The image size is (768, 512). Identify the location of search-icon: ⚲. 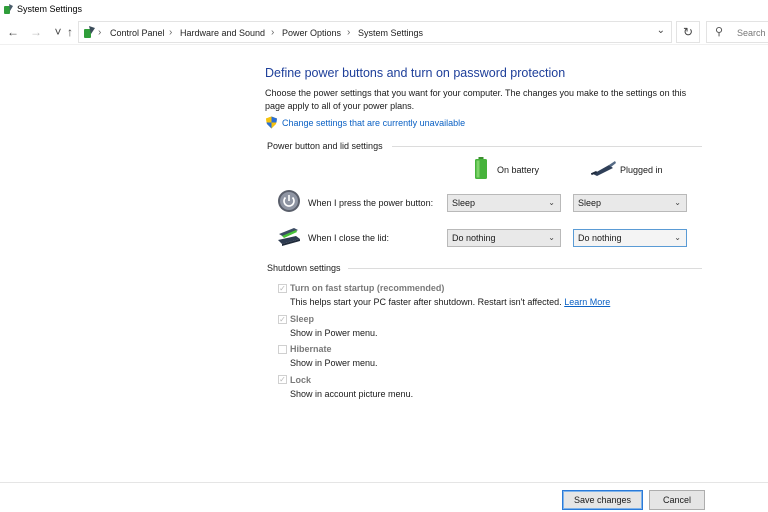
(719, 32).